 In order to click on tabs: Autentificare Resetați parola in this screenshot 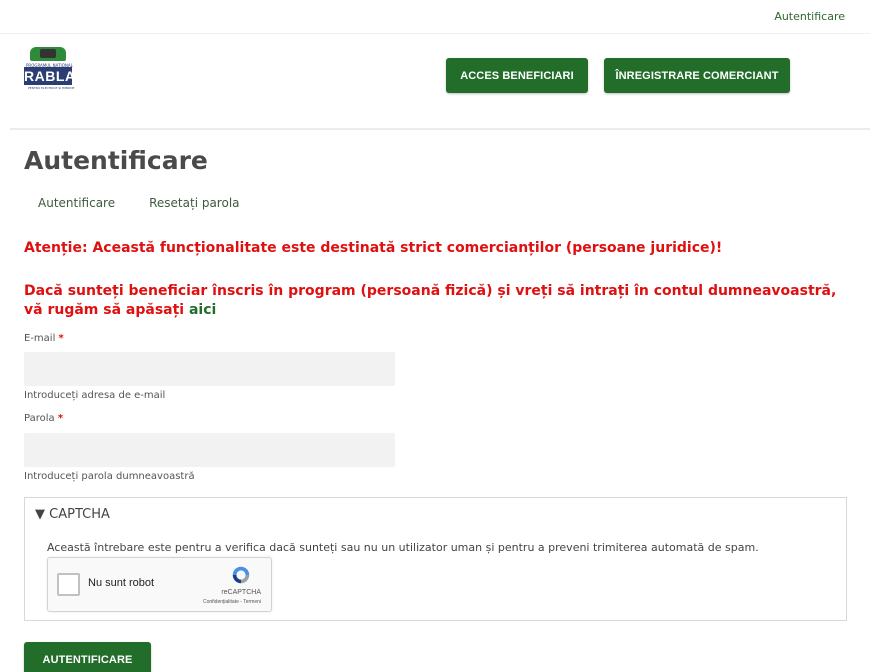, I will do `click(139, 203)`.